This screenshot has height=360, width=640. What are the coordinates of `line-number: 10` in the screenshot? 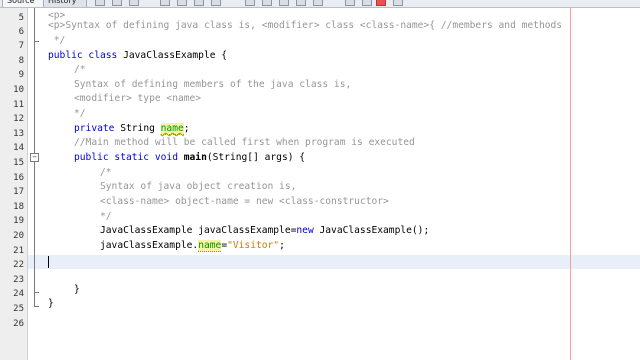 It's located at (18, 90).